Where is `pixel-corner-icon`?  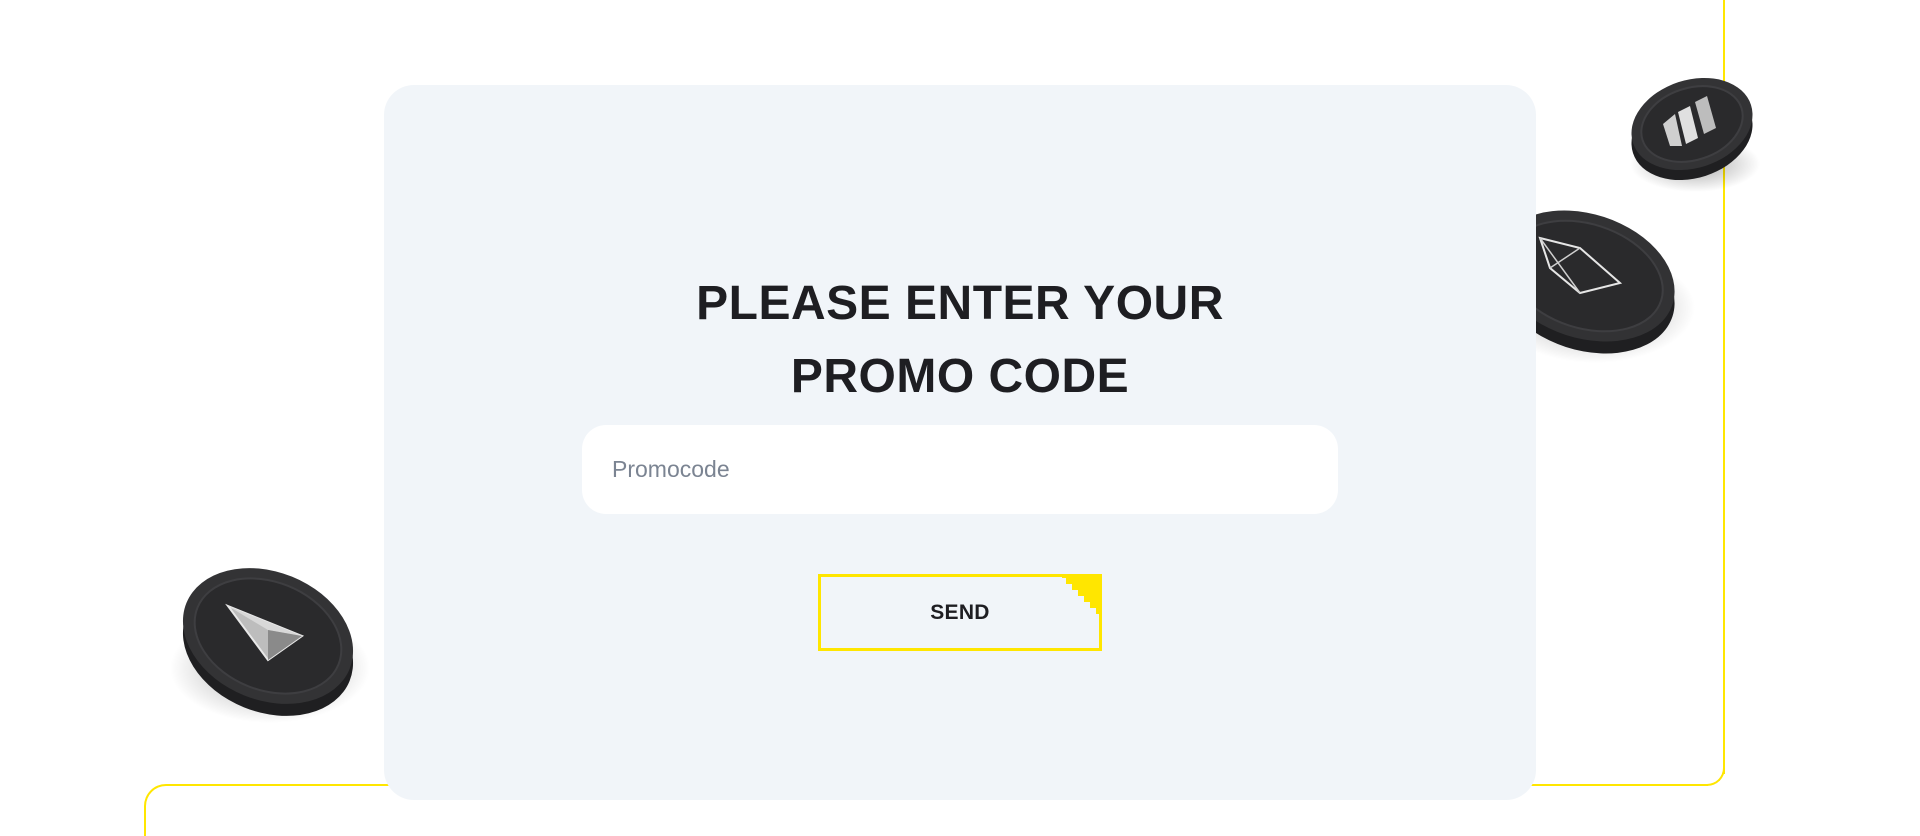
pixel-corner-icon is located at coordinates (1082, 594).